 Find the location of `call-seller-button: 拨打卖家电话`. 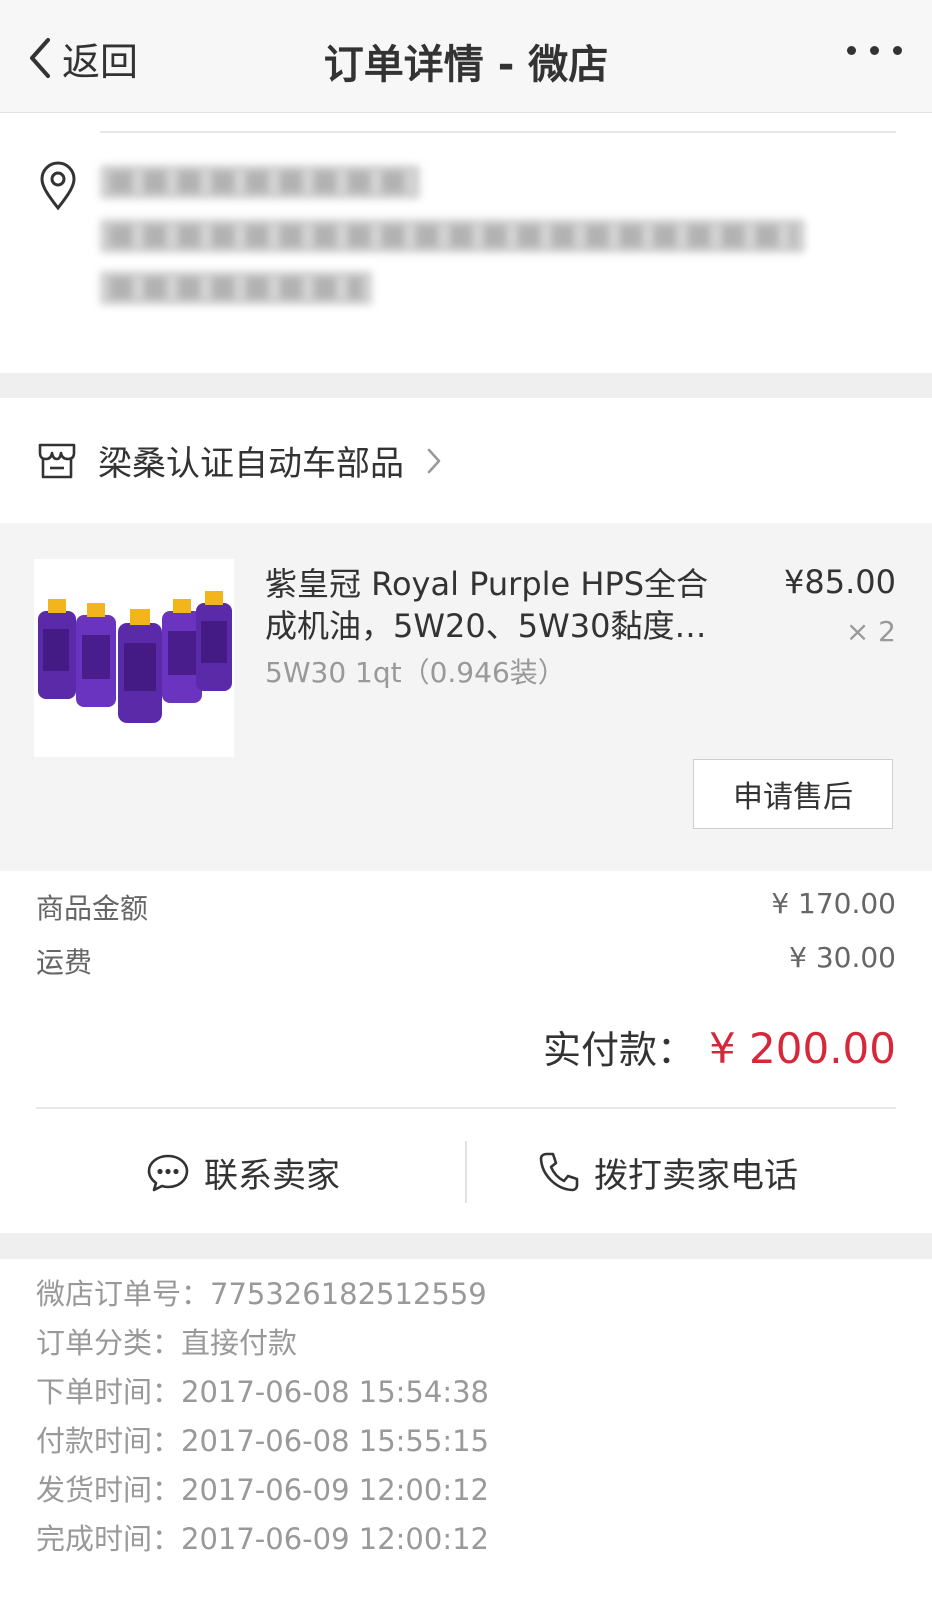

call-seller-button: 拨打卖家电话 is located at coordinates (668, 1172).